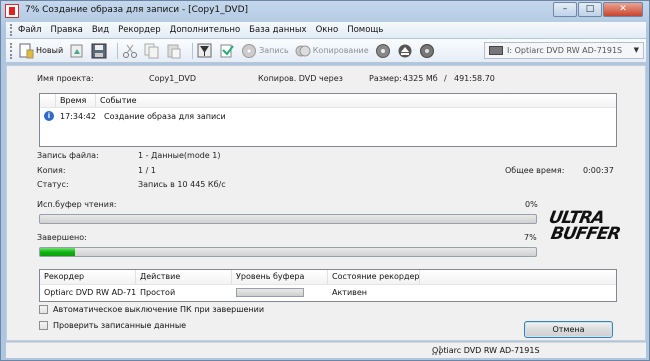 The height and width of the screenshot is (361, 650). Describe the element at coordinates (288, 252) in the screenshot. I see `completed-progress-bar` at that location.